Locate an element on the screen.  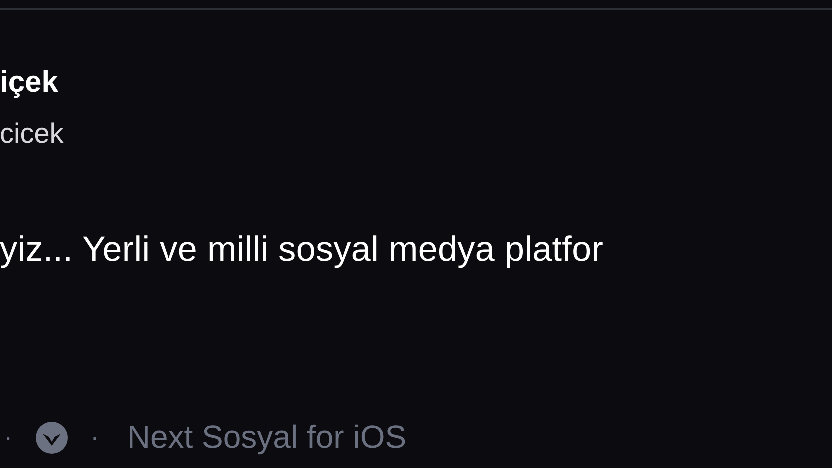
client-link: Next Sosyal for iOS is located at coordinates (267, 437).